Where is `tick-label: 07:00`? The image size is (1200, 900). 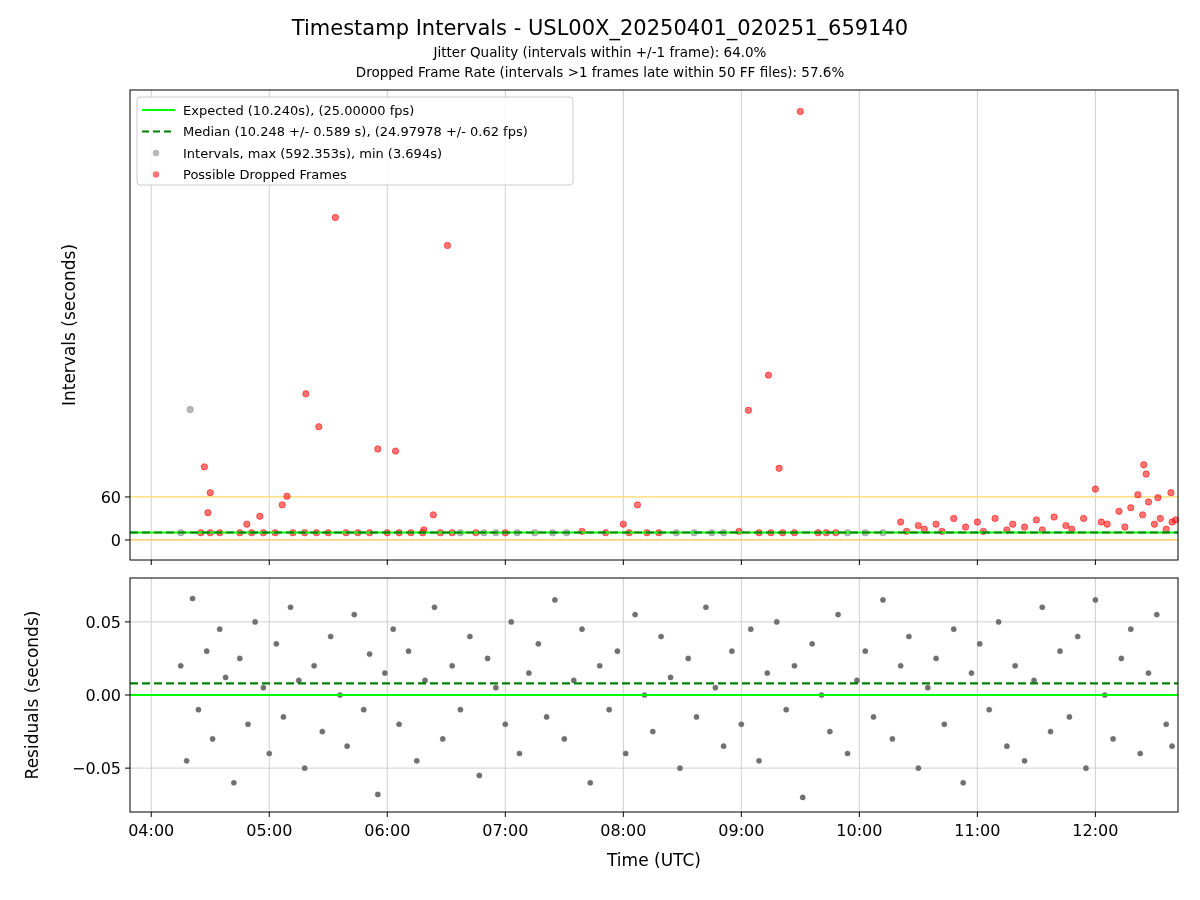
tick-label: 07:00 is located at coordinates (505, 830).